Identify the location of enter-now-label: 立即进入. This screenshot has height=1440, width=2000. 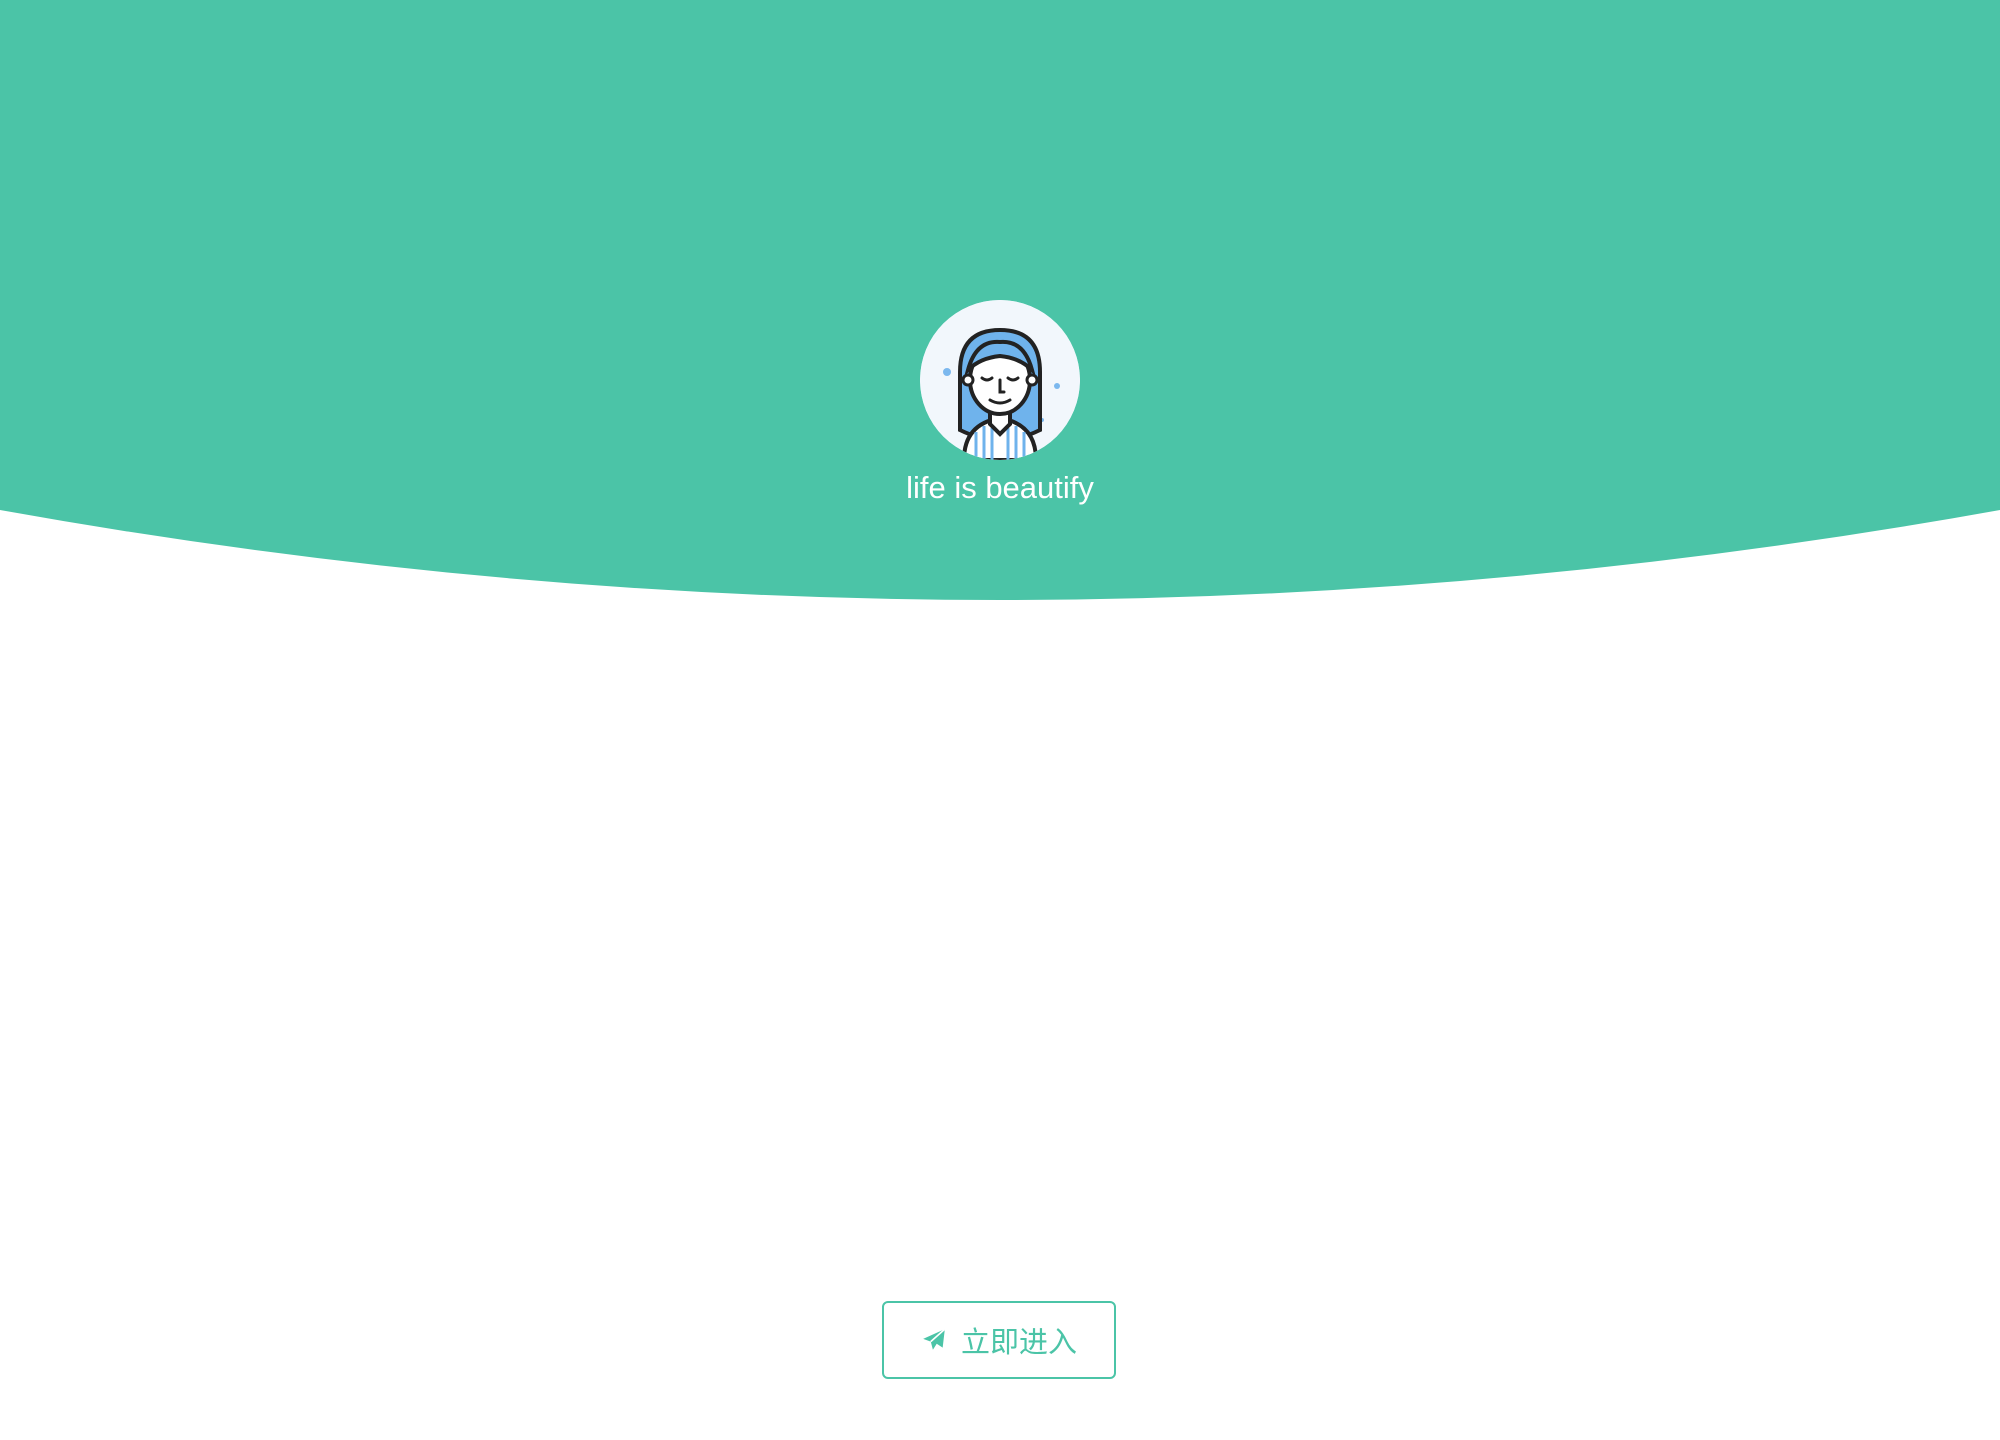
(1018, 1342).